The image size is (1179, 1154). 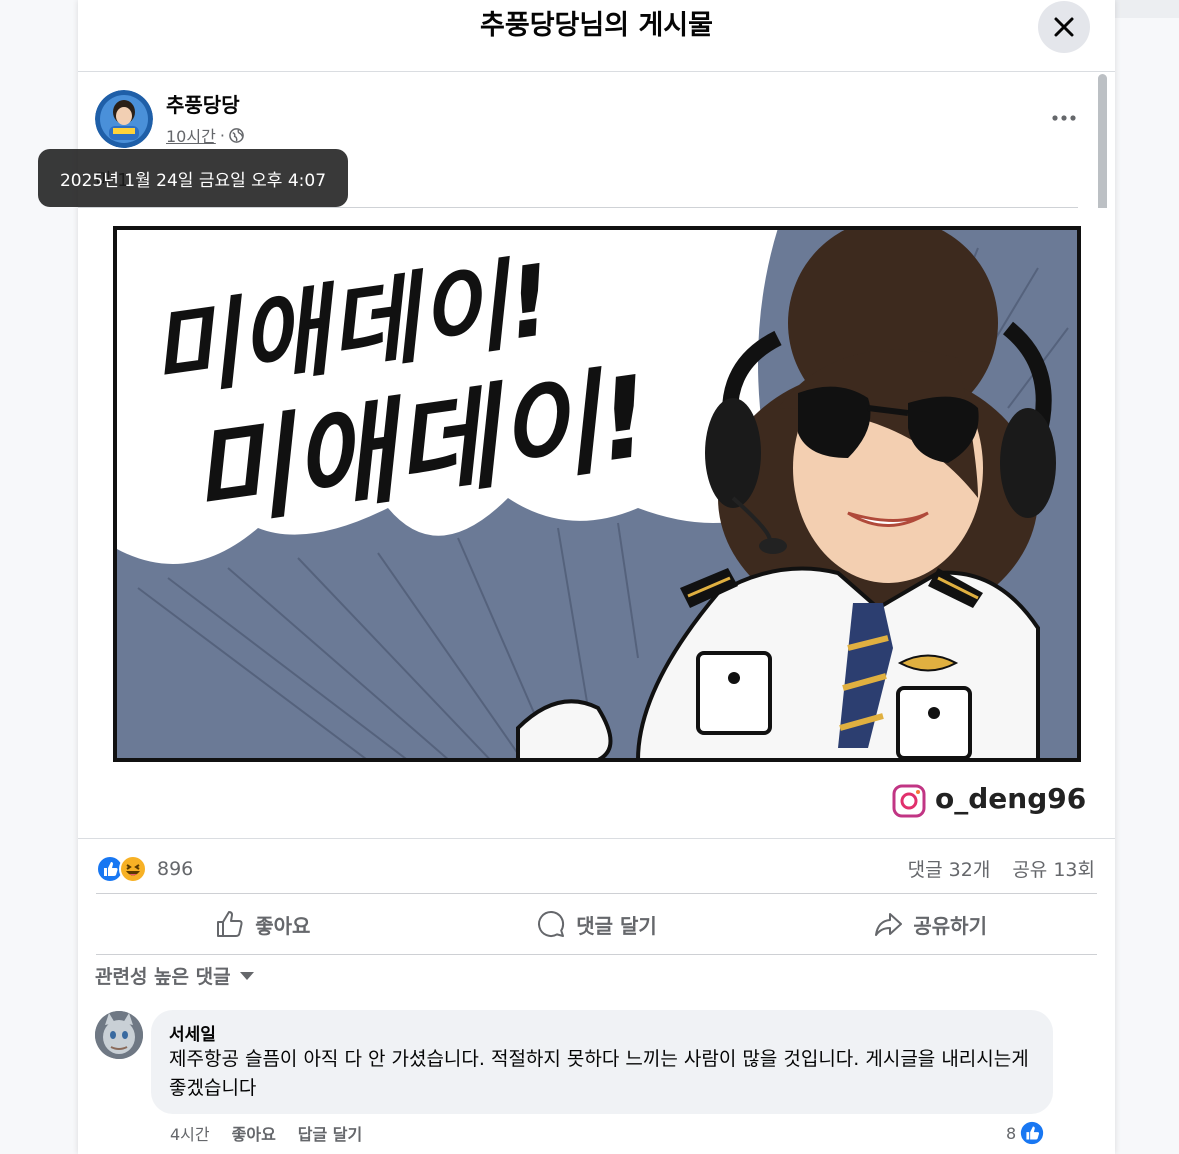 I want to click on author-name: 추풍당당, so click(x=203, y=103).